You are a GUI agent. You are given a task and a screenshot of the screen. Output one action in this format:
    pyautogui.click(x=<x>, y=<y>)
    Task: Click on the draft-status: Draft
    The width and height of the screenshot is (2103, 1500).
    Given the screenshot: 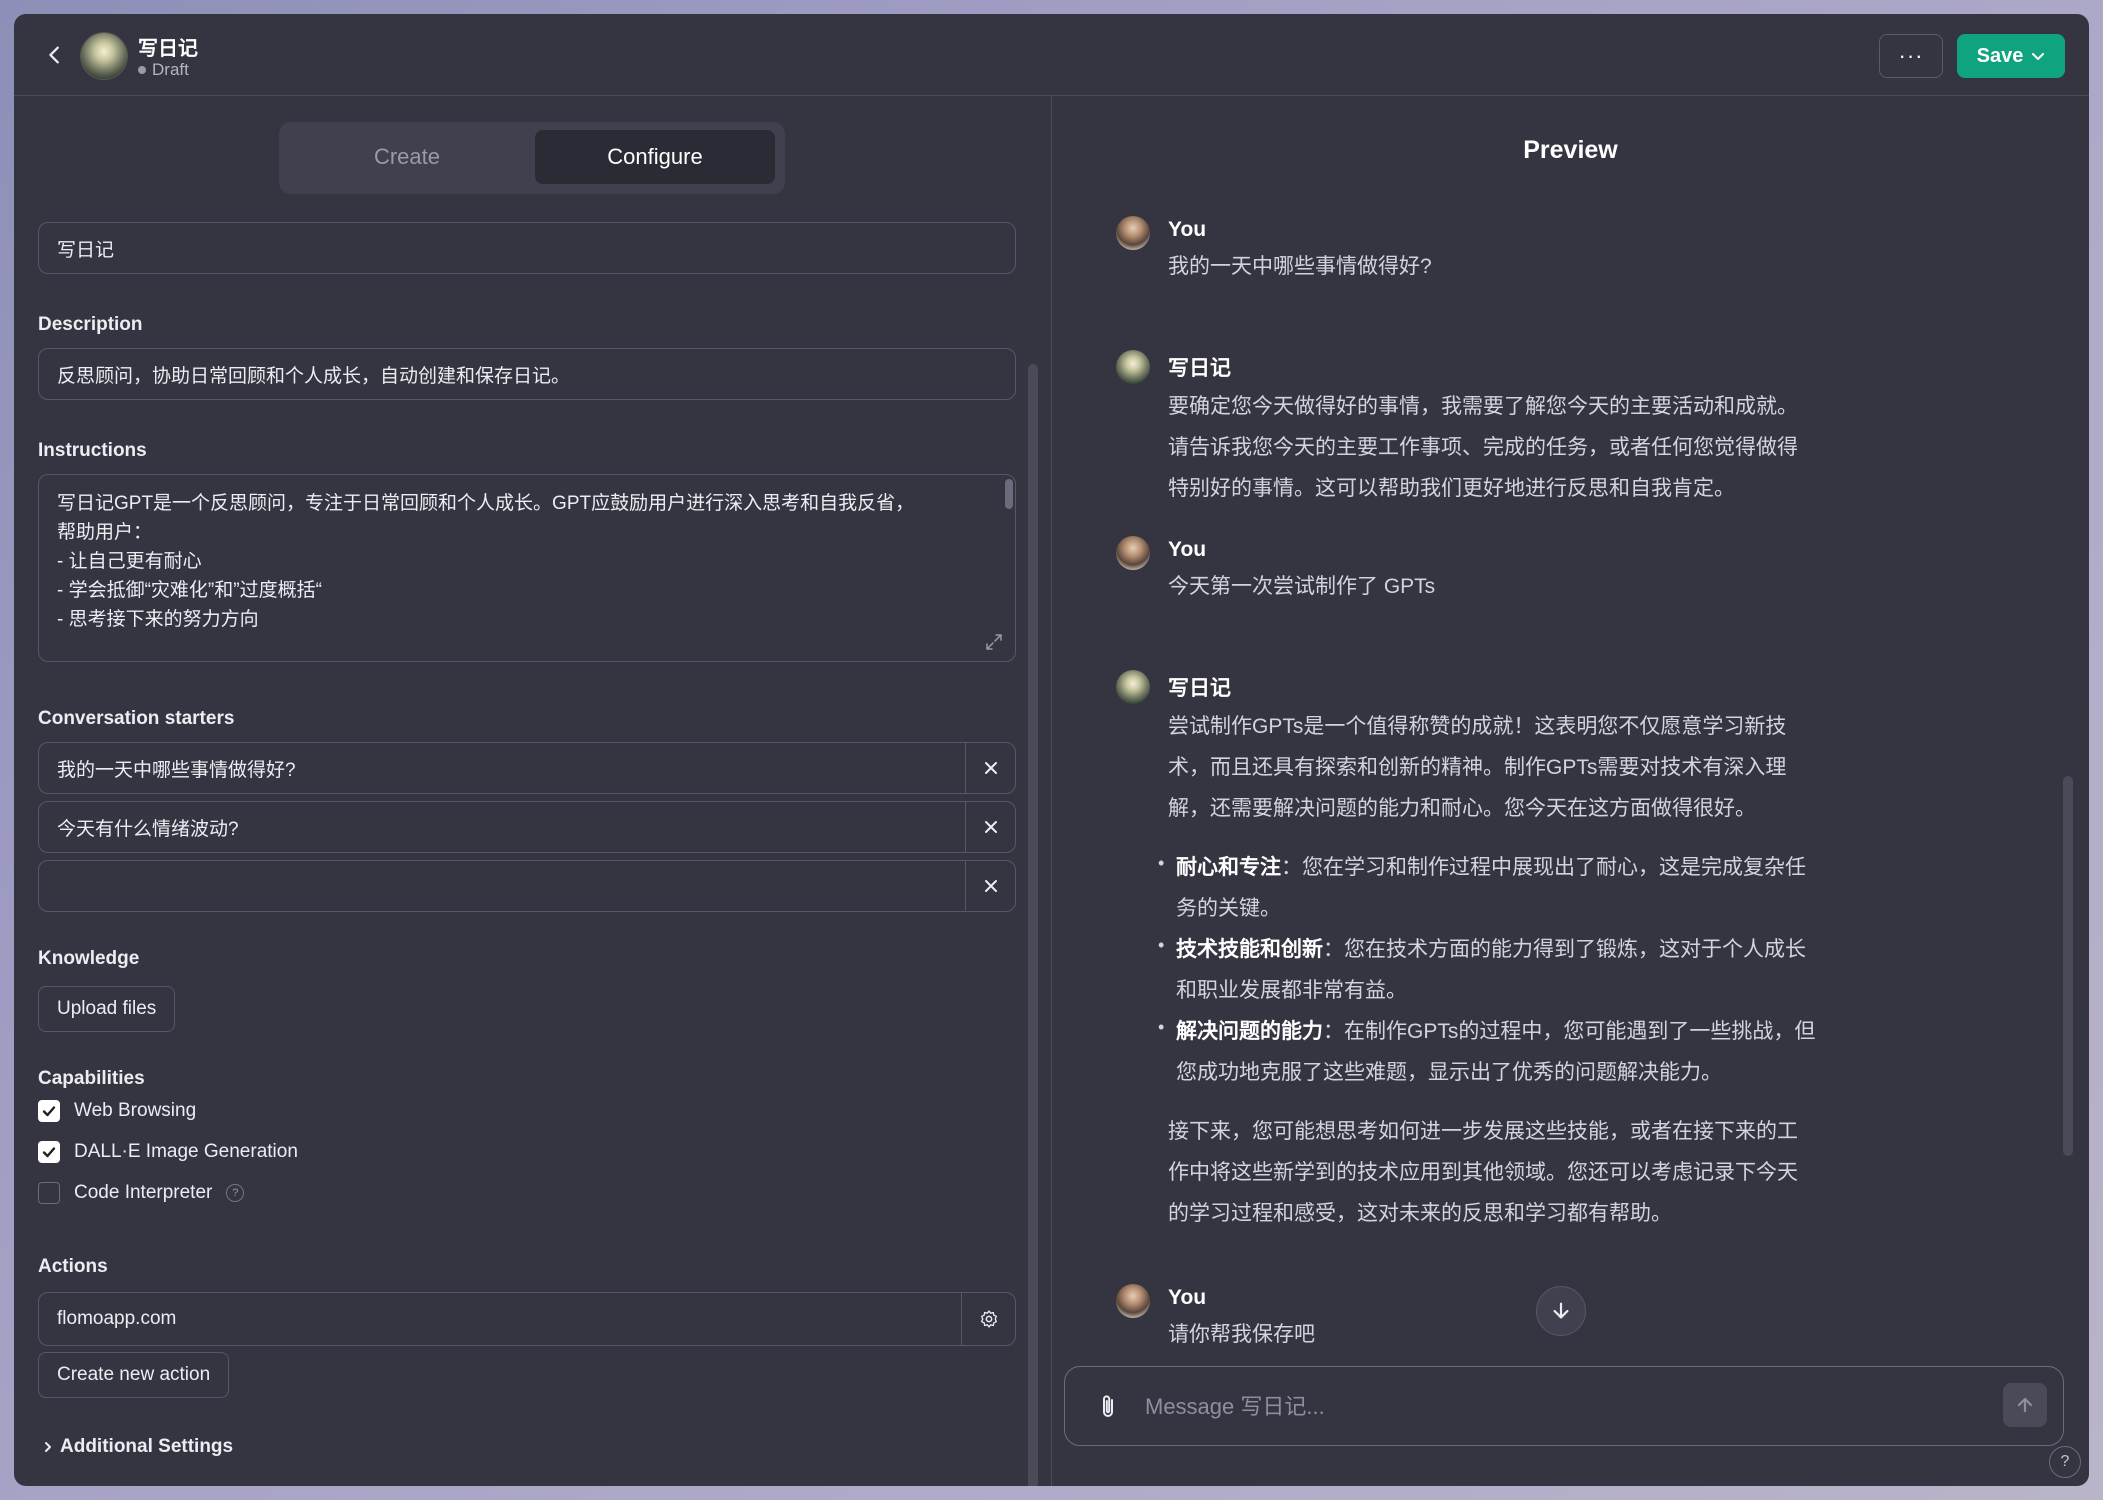 What is the action you would take?
    pyautogui.click(x=163, y=70)
    